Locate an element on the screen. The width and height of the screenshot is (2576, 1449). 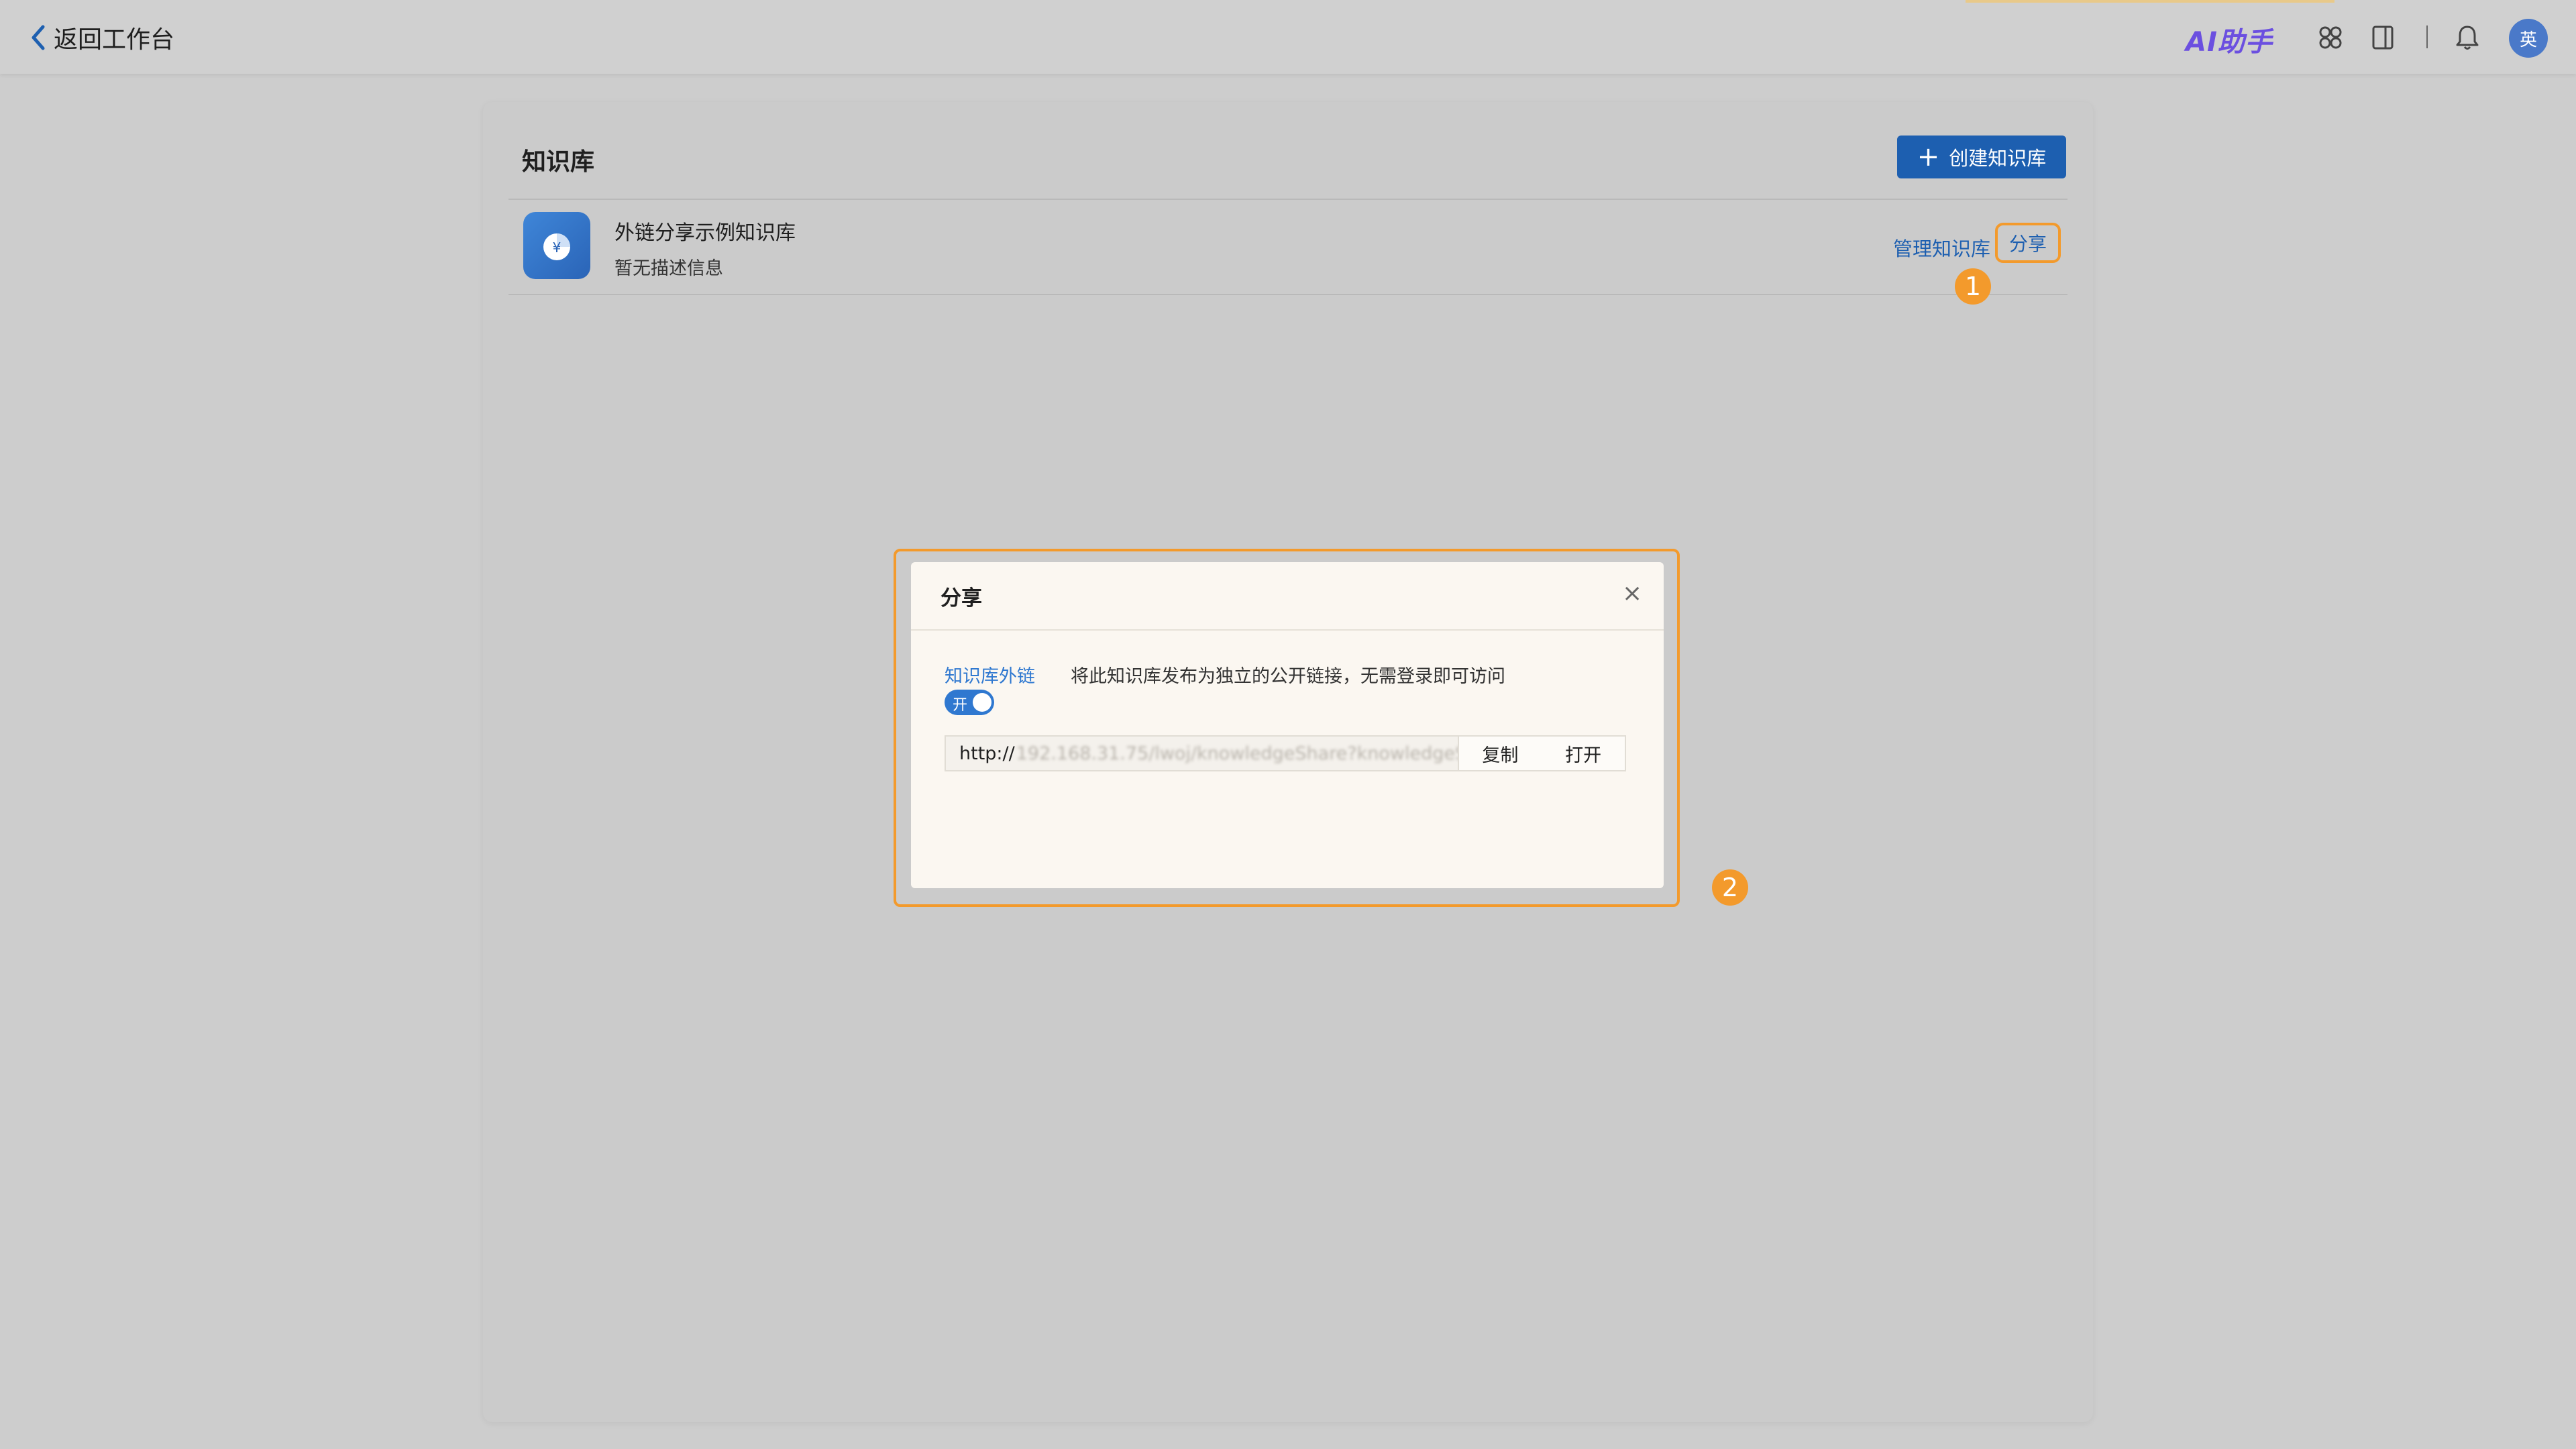
create-knowledge-base-button: + 创建知识库 is located at coordinates (1981, 157).